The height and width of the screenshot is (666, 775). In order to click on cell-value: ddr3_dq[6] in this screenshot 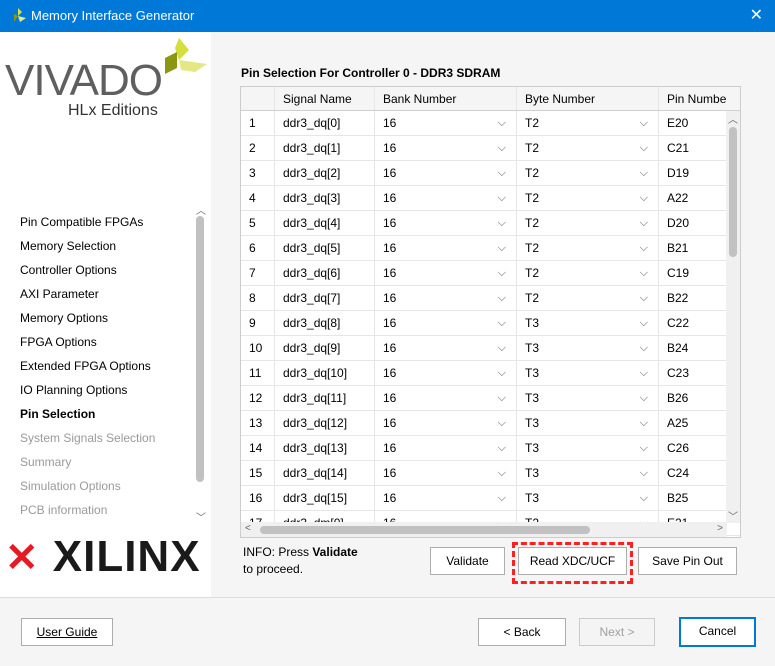, I will do `click(312, 273)`.